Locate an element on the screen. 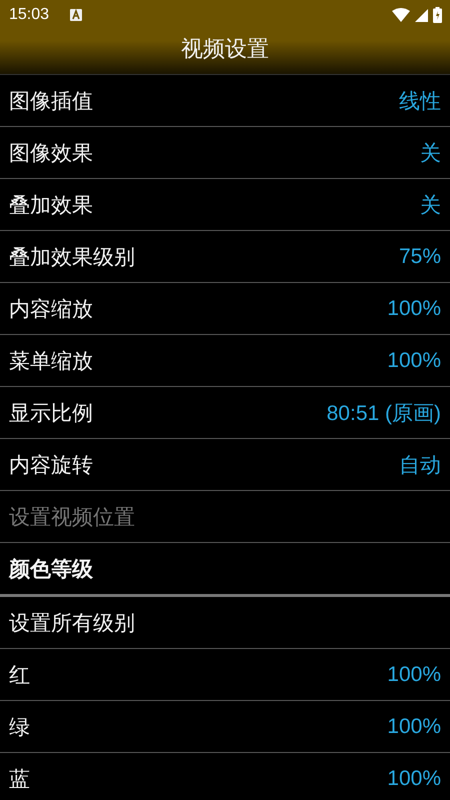 The height and width of the screenshot is (800, 450). setting-label: 叠加效果级别 is located at coordinates (72, 257).